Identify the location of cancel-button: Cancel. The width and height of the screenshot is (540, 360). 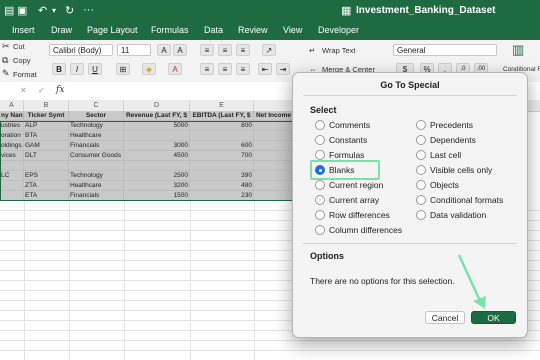
(445, 317).